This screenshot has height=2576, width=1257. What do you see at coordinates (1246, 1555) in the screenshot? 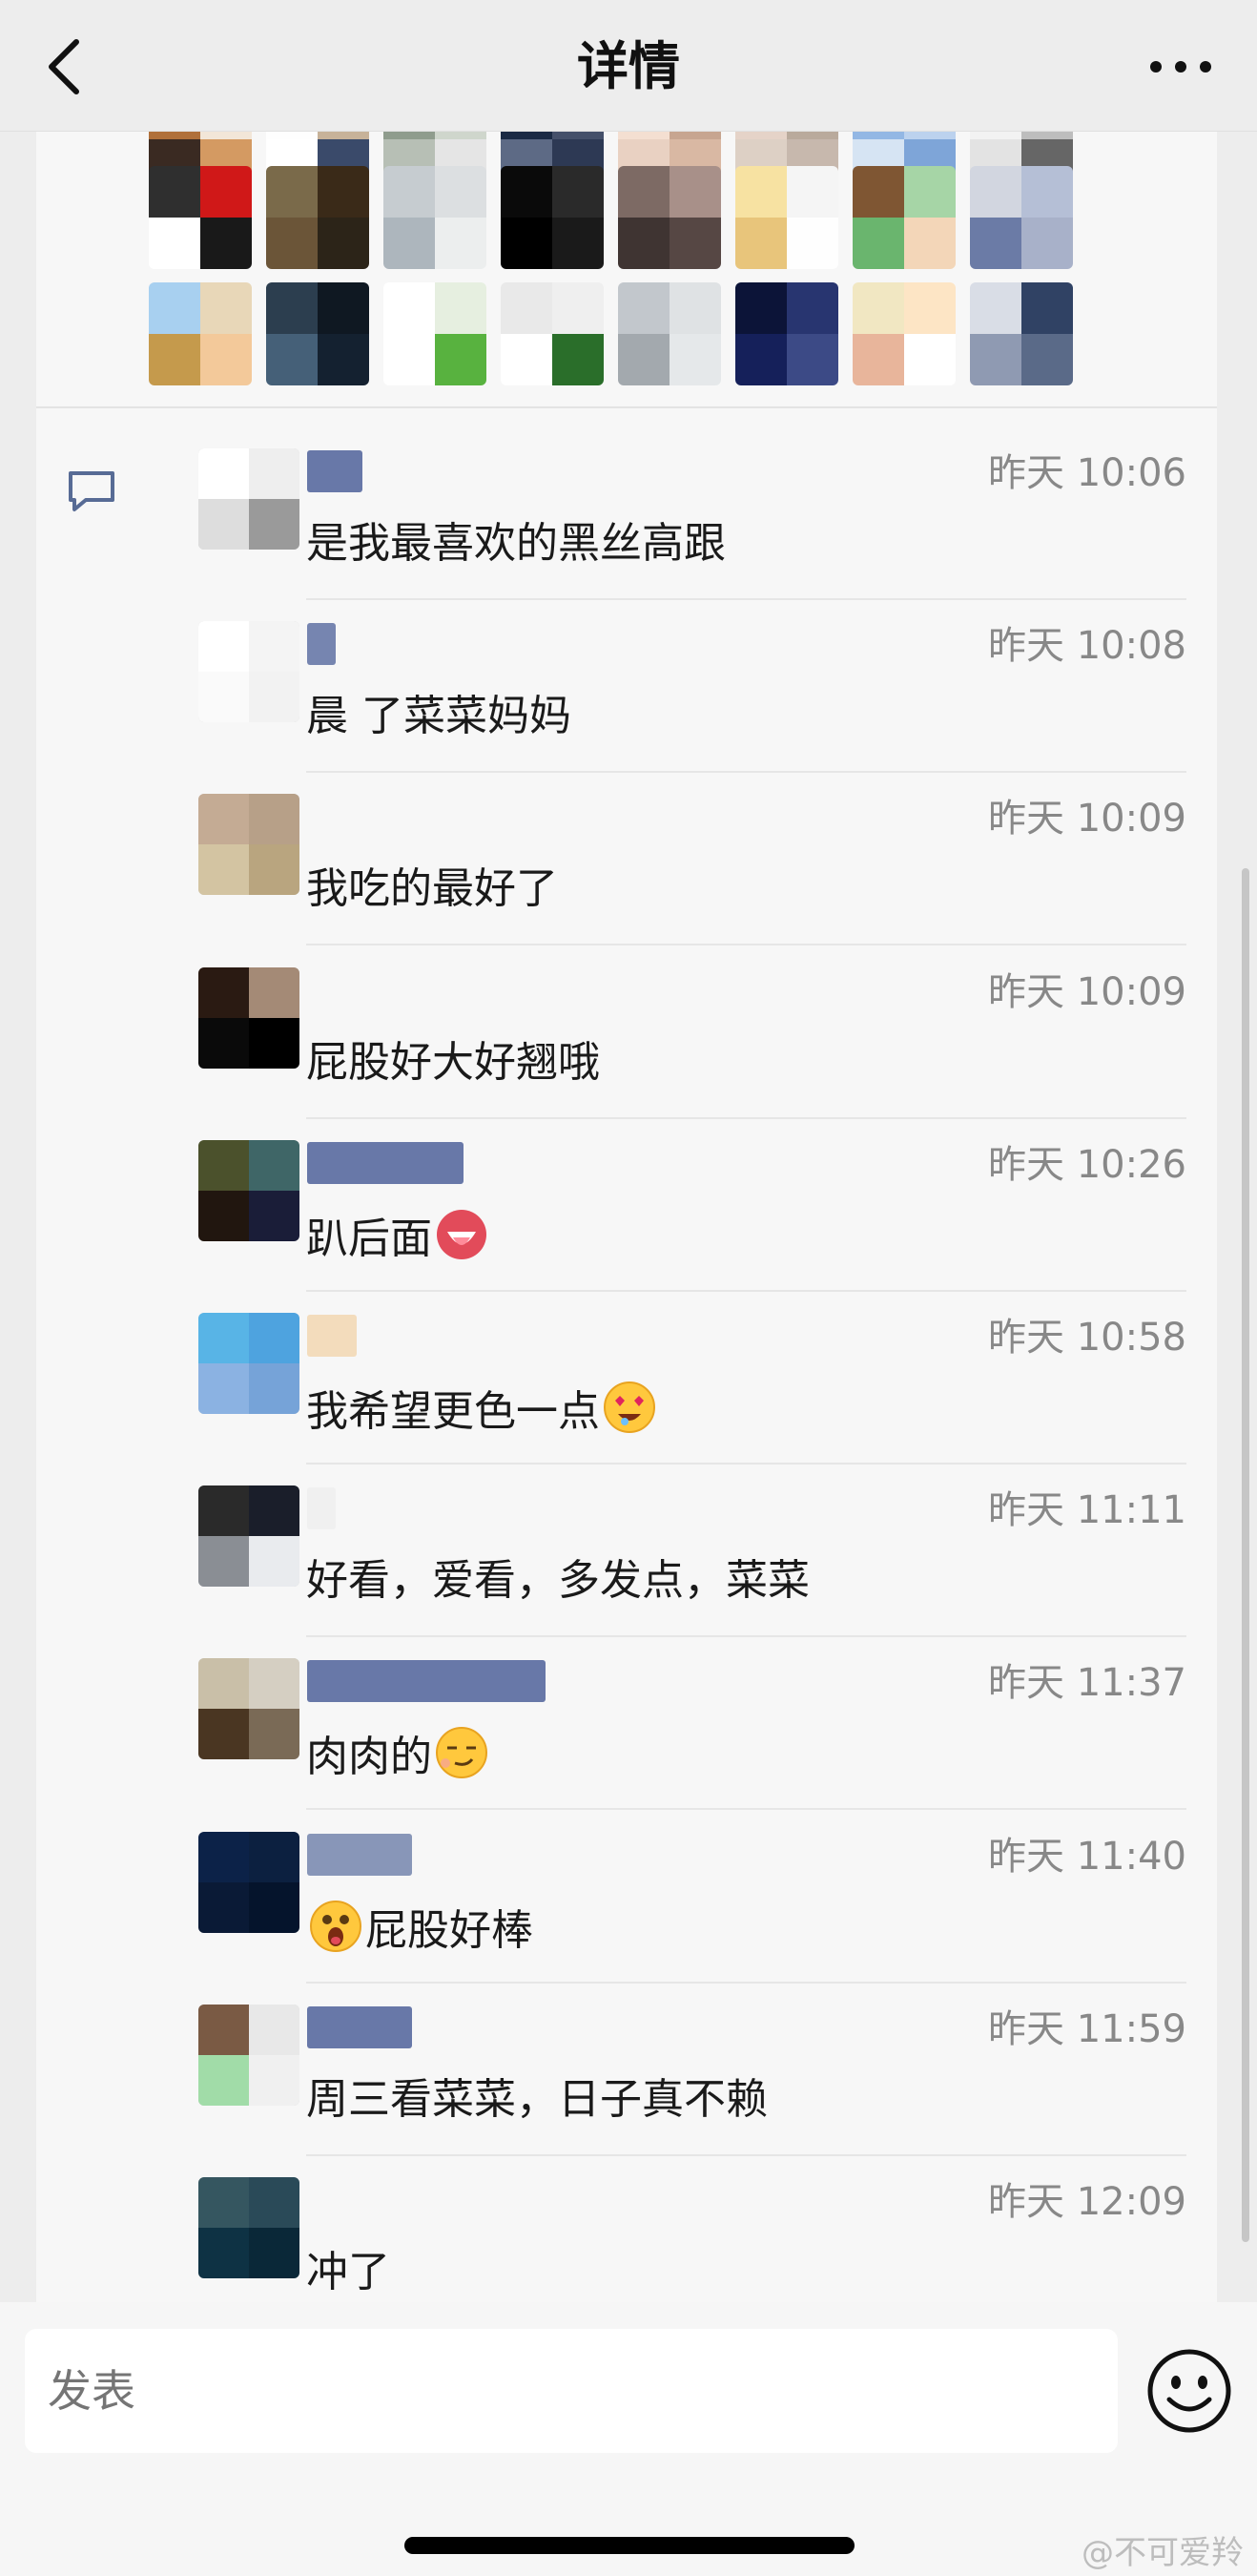
I see `scrollbar` at bounding box center [1246, 1555].